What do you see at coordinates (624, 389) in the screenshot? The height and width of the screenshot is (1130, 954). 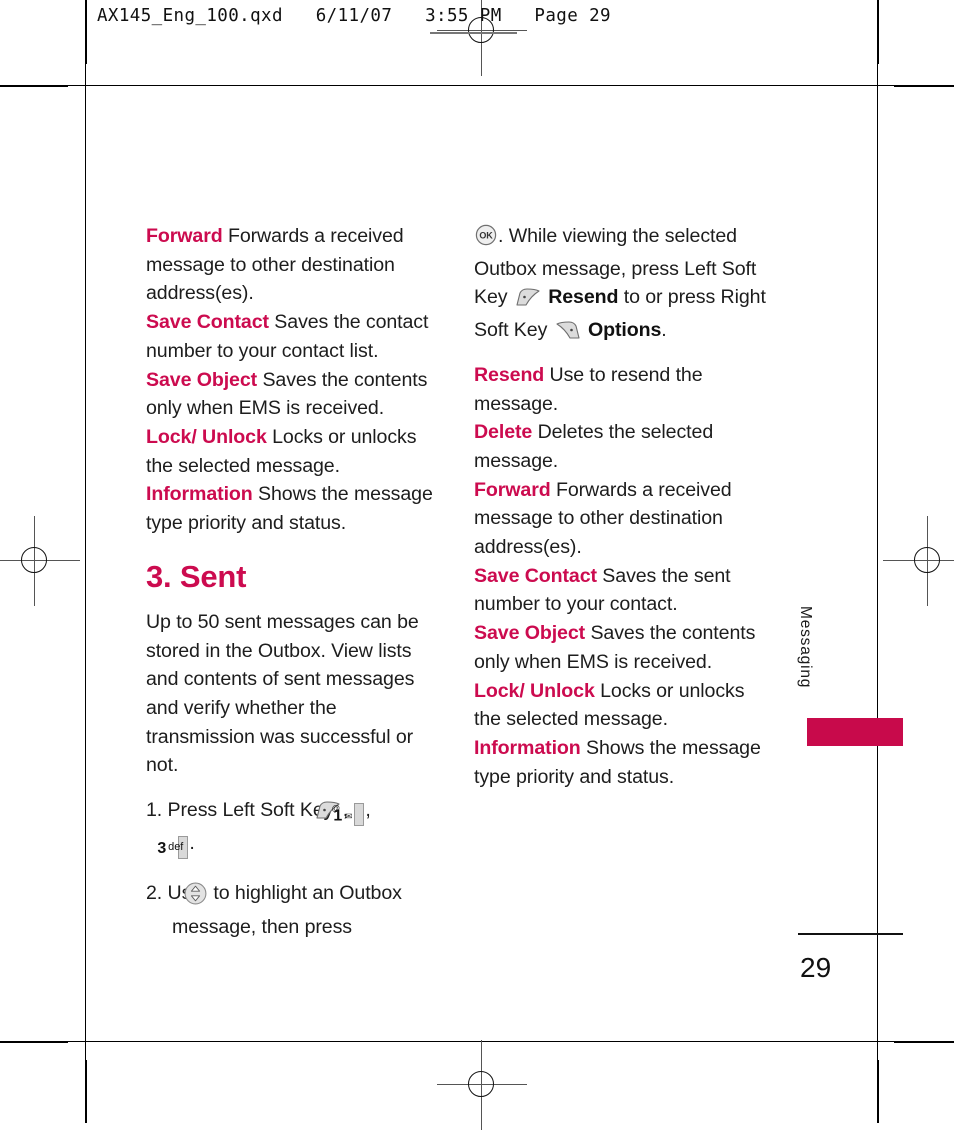 I see `option-entry: Resend Use to resend the message.` at bounding box center [624, 389].